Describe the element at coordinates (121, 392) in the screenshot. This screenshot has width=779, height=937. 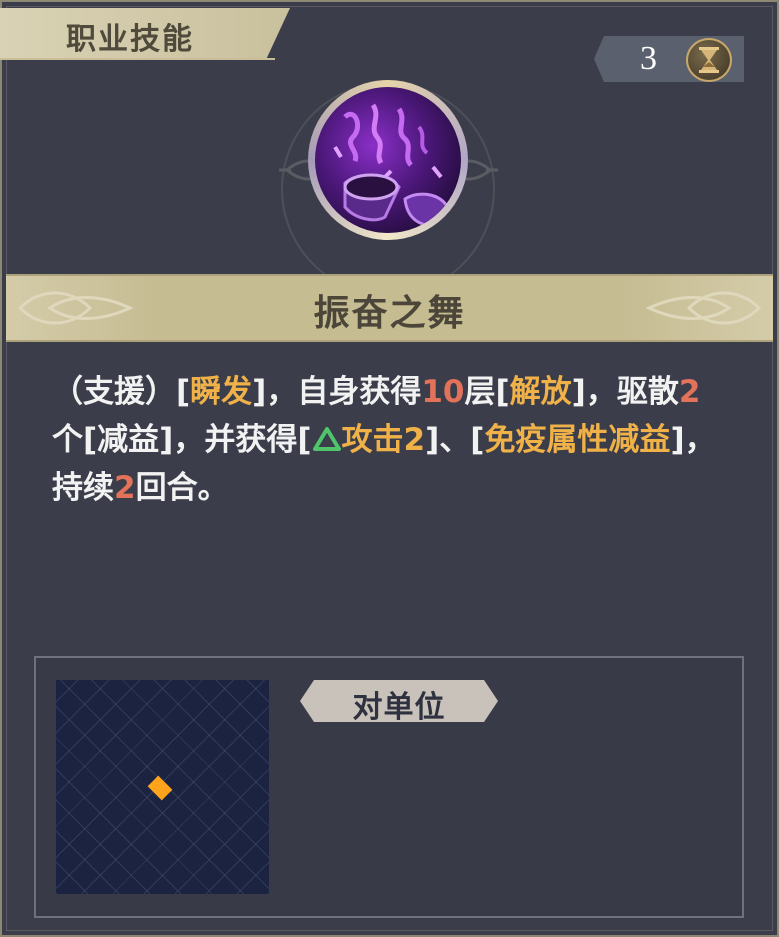
I see `desc-text: （支援）[` at that location.